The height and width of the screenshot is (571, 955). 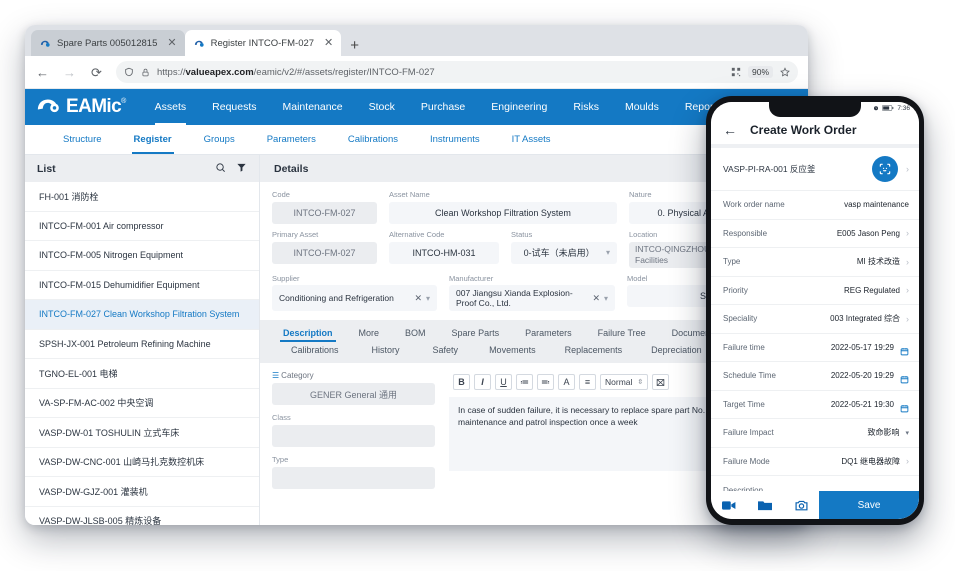 What do you see at coordinates (785, 72) in the screenshot?
I see `star-icon` at bounding box center [785, 72].